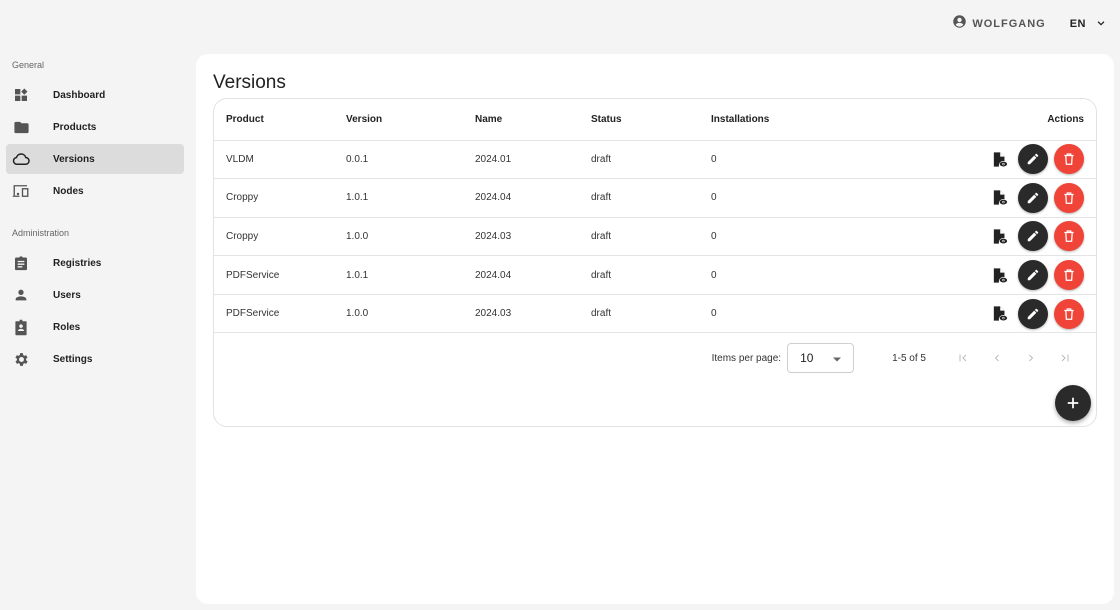 This screenshot has height=610, width=1120. I want to click on sidebar-item-dashboard: Dashboard, so click(95, 95).